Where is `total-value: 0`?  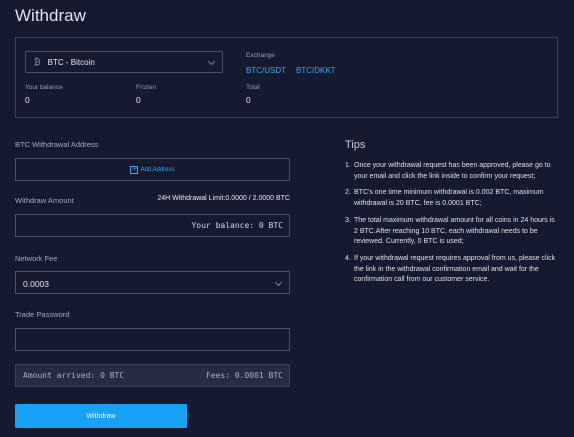
total-value: 0 is located at coordinates (248, 100).